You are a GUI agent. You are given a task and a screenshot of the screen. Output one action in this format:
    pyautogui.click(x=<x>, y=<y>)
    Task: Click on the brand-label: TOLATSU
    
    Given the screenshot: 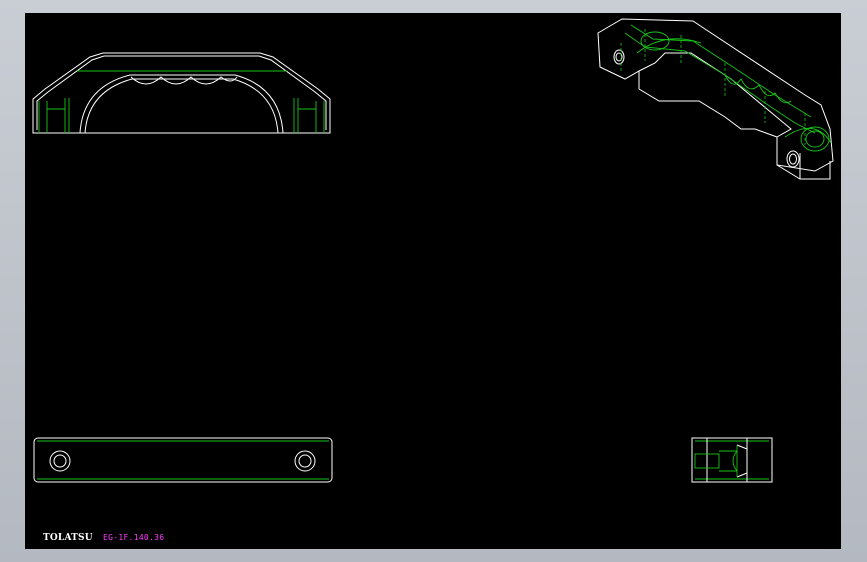 What is the action you would take?
    pyautogui.click(x=68, y=538)
    